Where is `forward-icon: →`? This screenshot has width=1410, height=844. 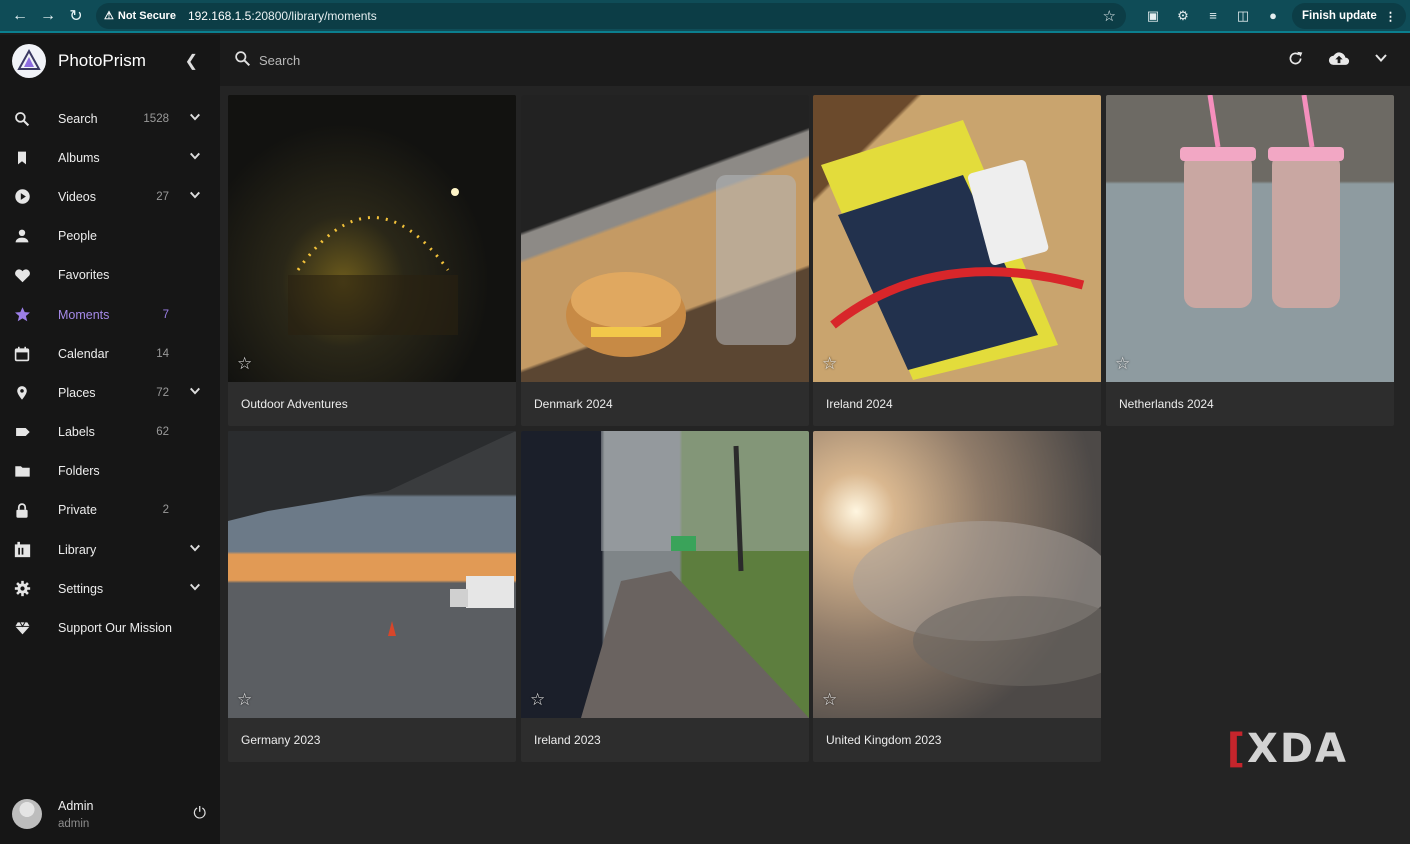 forward-icon: → is located at coordinates (48, 16).